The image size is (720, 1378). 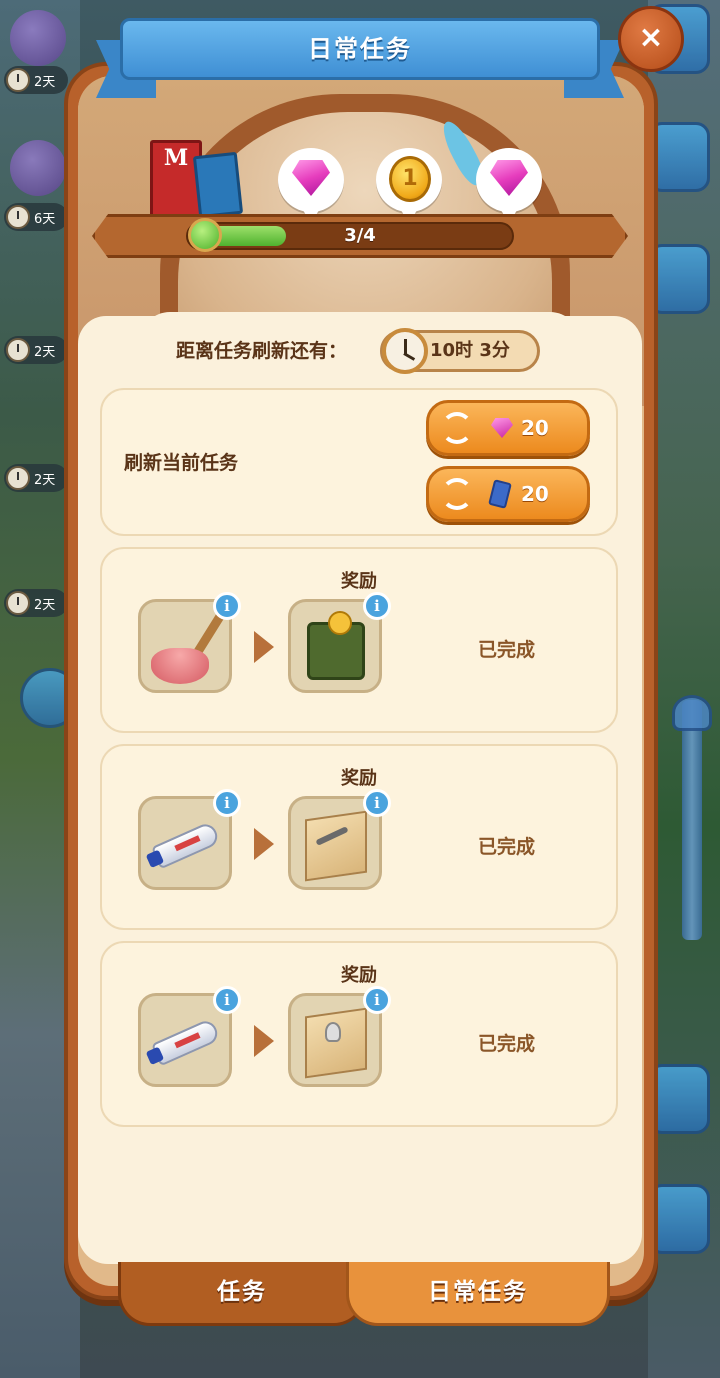 What do you see at coordinates (45, 219) in the screenshot?
I see `side-timer-text: 6天` at bounding box center [45, 219].